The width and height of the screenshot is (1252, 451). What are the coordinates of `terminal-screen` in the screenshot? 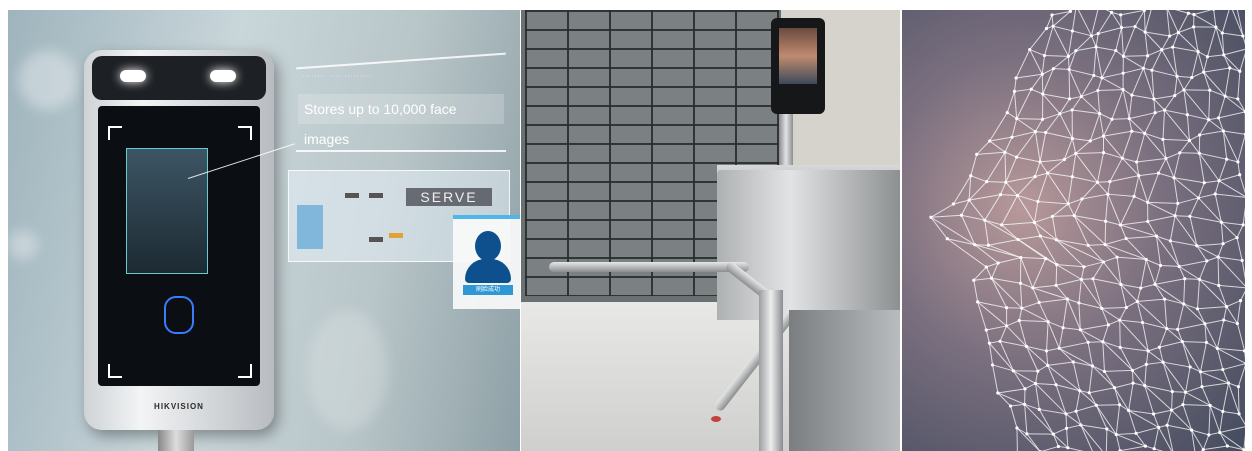 It's located at (179, 246).